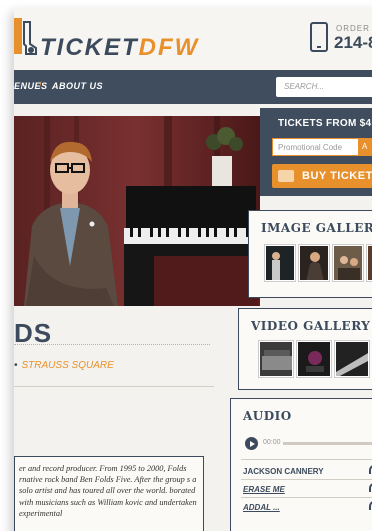 Image resolution: width=372 pixels, height=531 pixels. I want to click on order-label: ORDER B, so click(354, 28).